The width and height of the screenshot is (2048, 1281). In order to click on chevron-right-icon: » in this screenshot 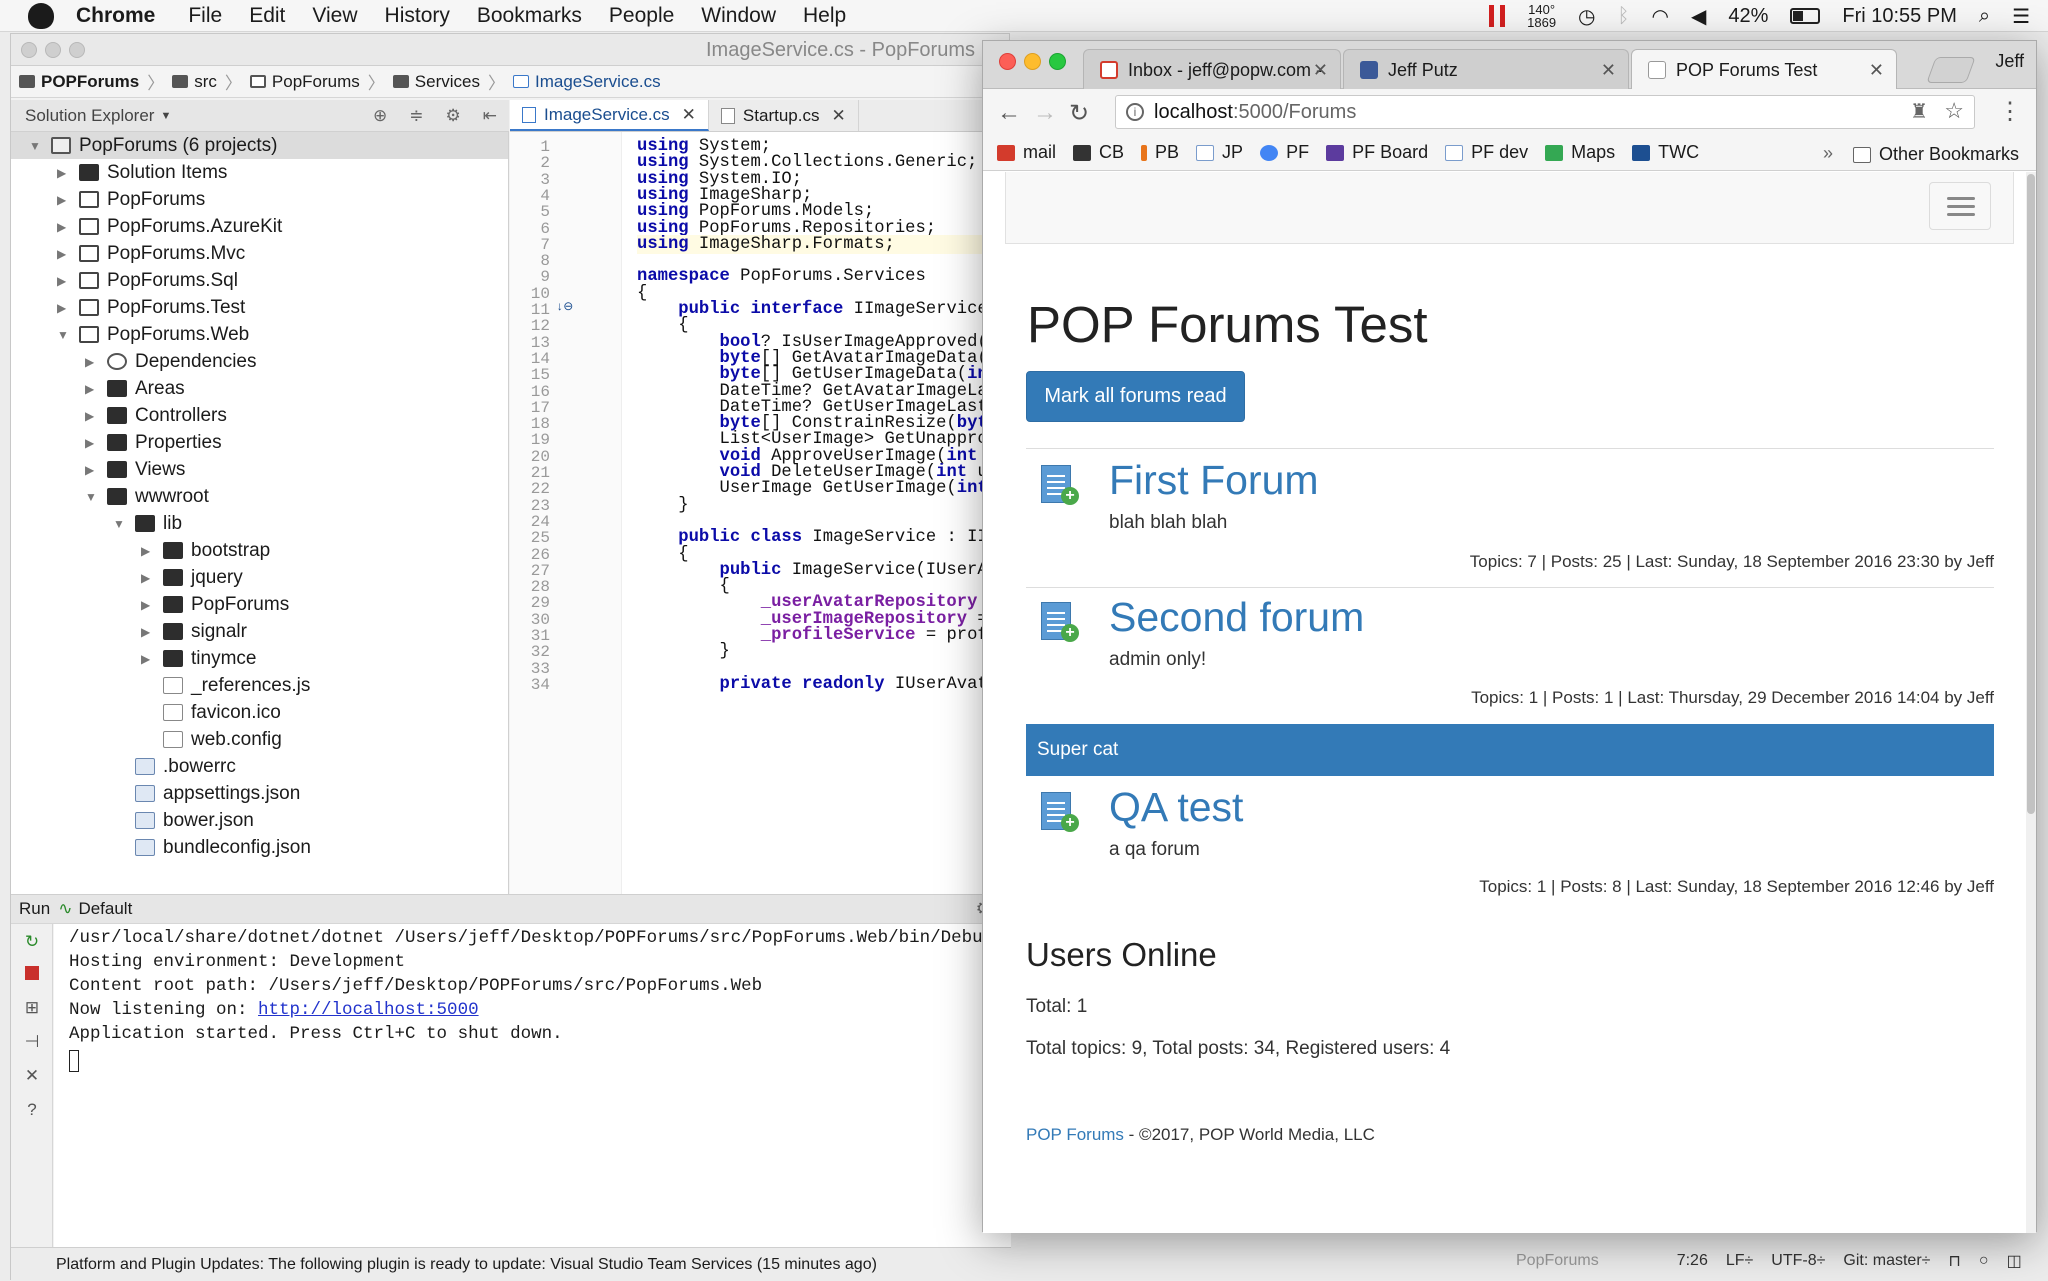, I will do `click(1828, 153)`.